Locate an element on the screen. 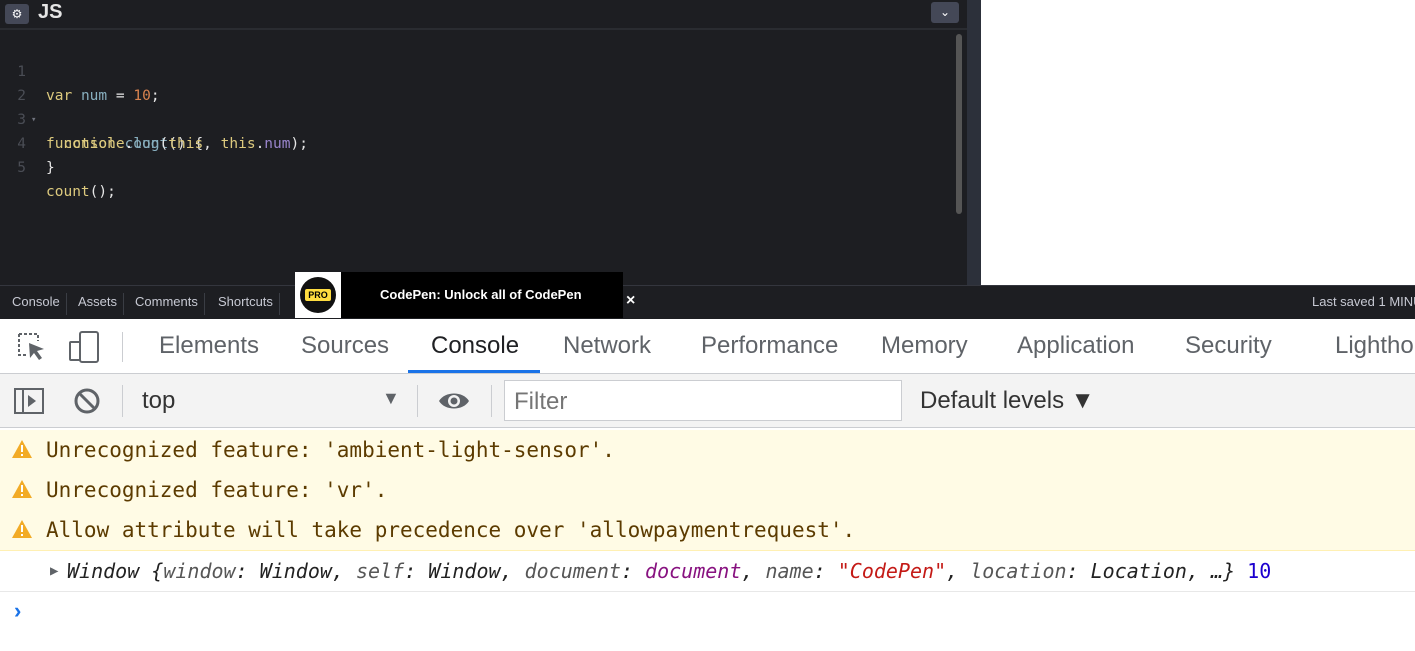 The image size is (1415, 651). footer-tab-console: Console is located at coordinates (36, 304).